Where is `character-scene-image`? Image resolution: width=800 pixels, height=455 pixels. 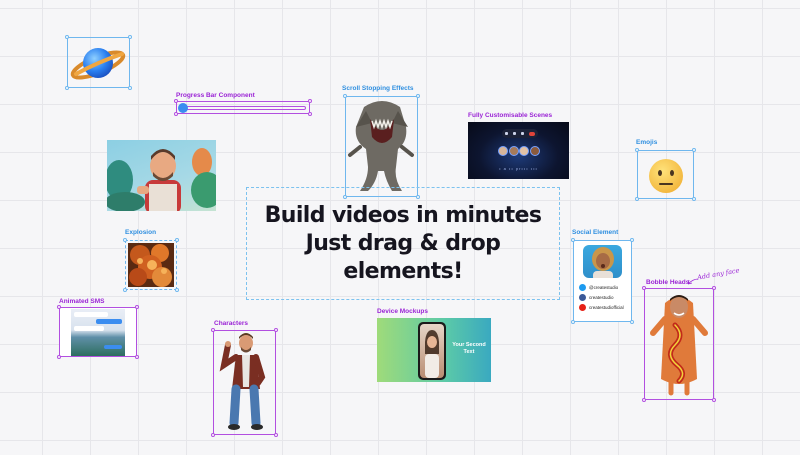
character-scene-image is located at coordinates (161, 175).